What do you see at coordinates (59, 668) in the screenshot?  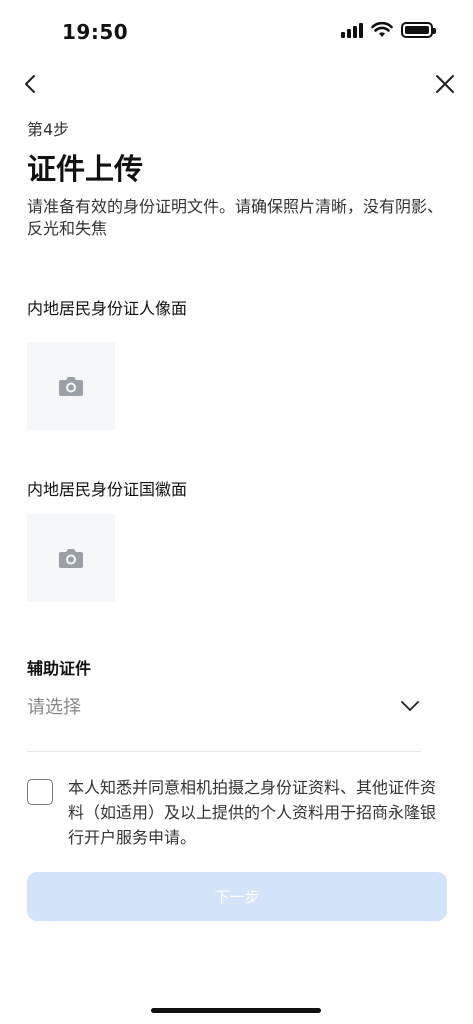 I see `auxiliary-document-label: 辅助证件` at bounding box center [59, 668].